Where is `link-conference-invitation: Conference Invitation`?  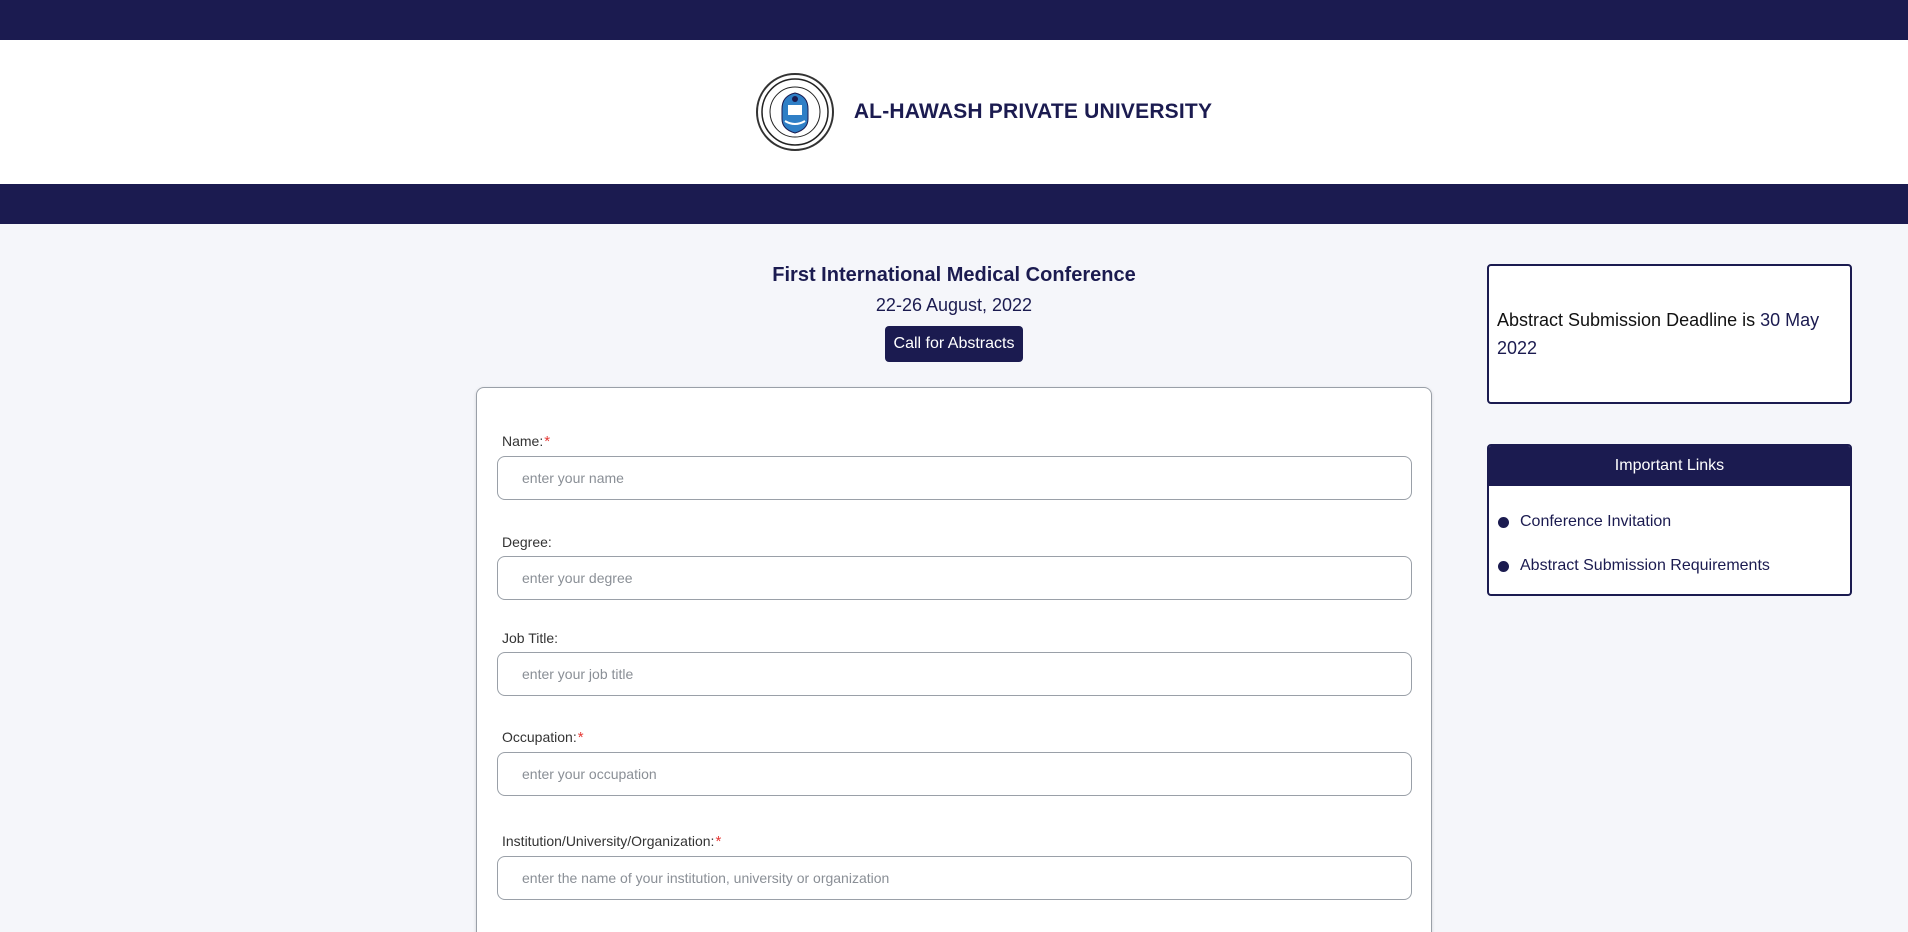 link-conference-invitation: Conference Invitation is located at coordinates (1674, 522).